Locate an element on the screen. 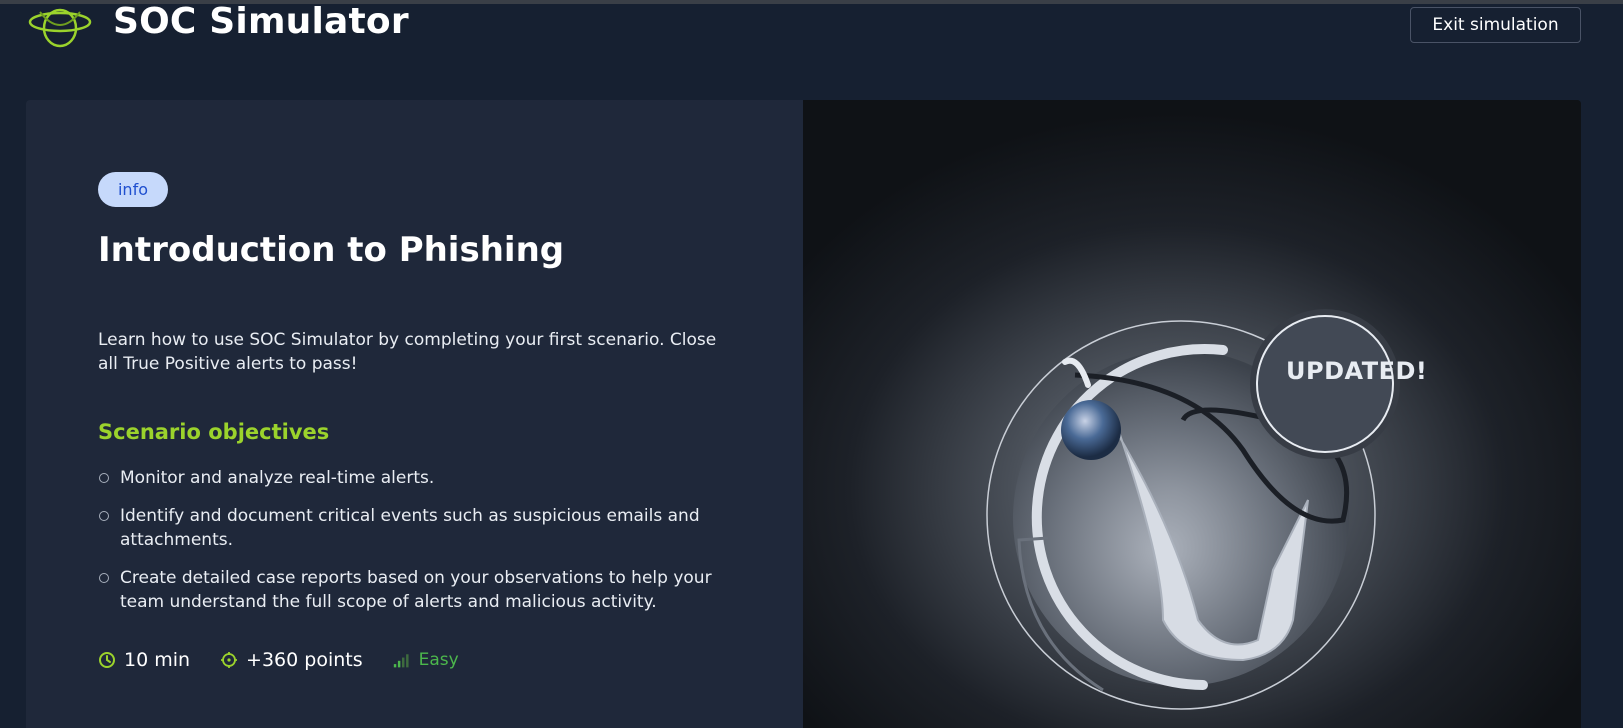  difficulty-text: Easy is located at coordinates (438, 660).